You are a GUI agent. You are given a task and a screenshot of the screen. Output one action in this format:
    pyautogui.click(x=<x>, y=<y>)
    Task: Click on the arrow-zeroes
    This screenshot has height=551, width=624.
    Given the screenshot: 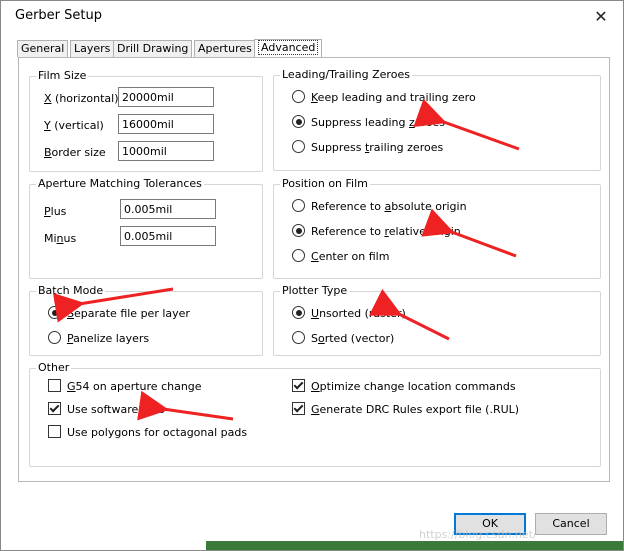 What is the action you would take?
    pyautogui.click(x=466, y=124)
    